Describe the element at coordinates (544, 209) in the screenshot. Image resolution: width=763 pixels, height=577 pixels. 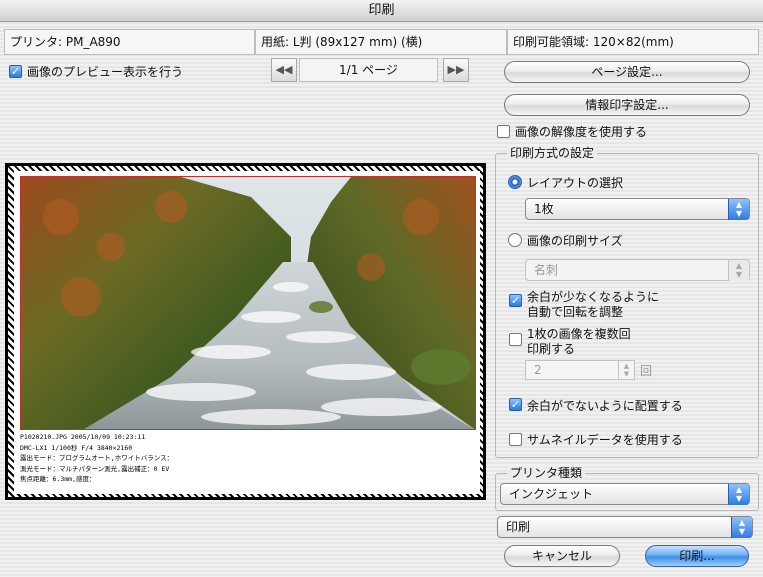
I see `layout-select-value: 1枚` at that location.